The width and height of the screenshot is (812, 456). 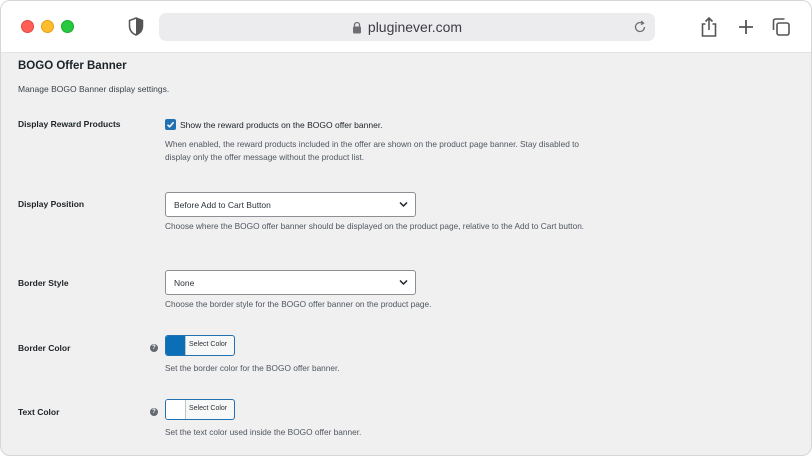 I want to click on shield-icon, so click(x=136, y=26).